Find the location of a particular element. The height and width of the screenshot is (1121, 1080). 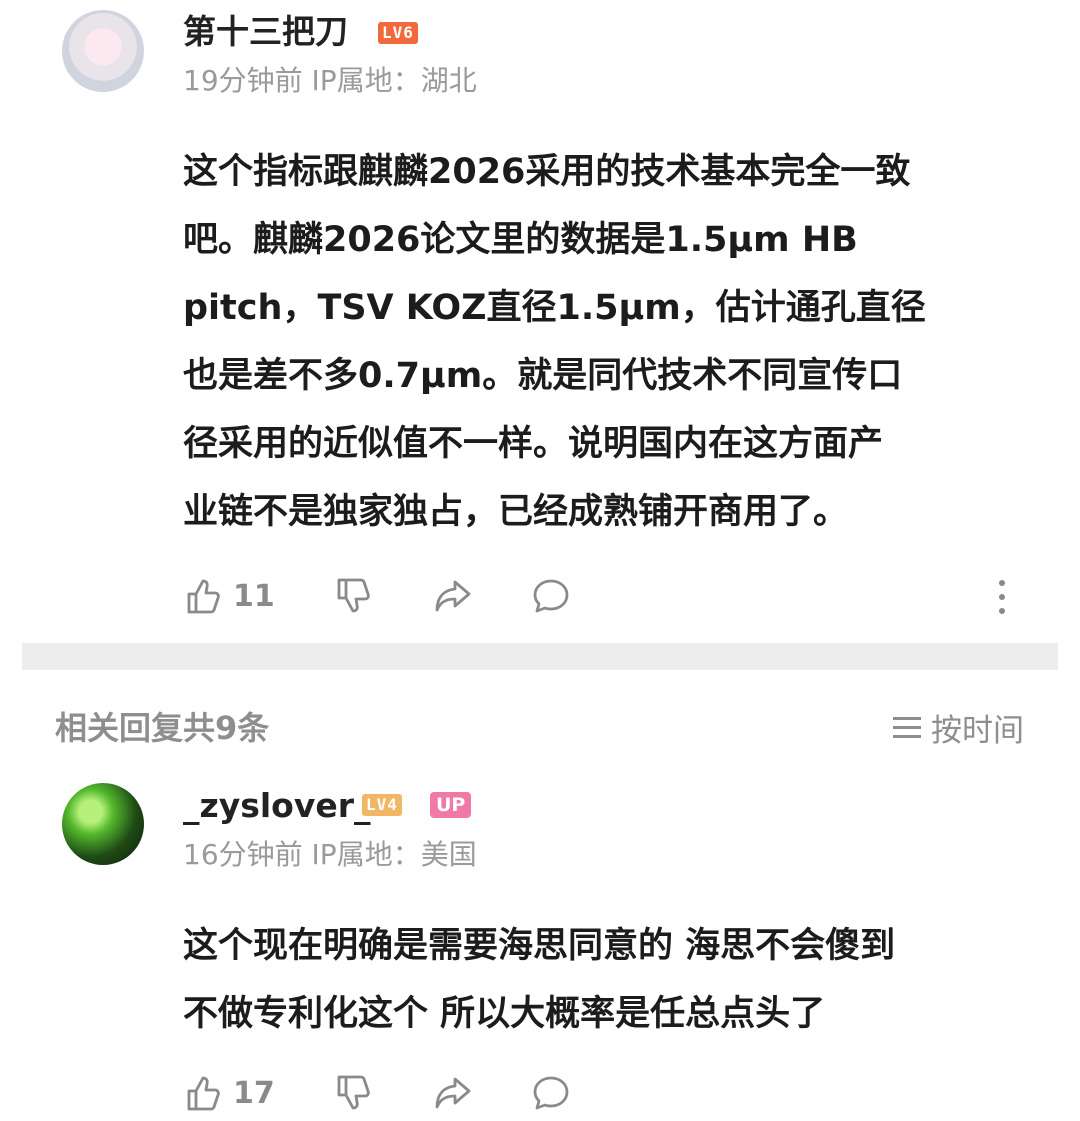

ip-location: IP属地：湖北 is located at coordinates (394, 80).